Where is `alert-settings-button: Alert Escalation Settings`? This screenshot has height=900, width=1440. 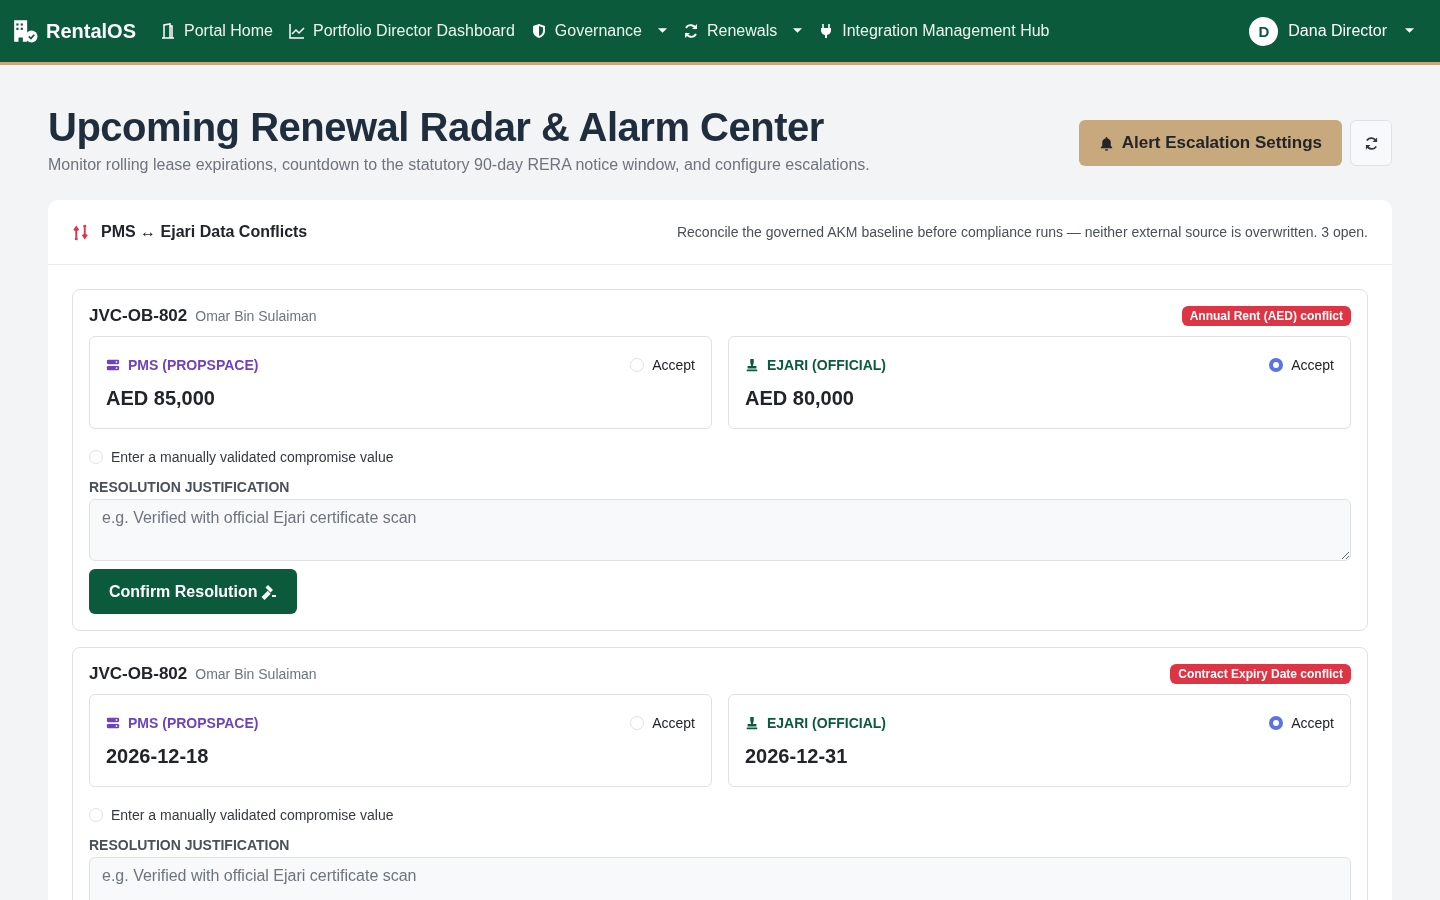 alert-settings-button: Alert Escalation Settings is located at coordinates (1210, 143).